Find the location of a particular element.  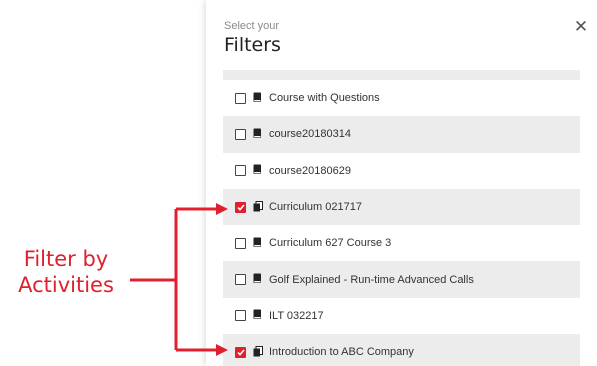

arrowhead-top is located at coordinates (222, 209).